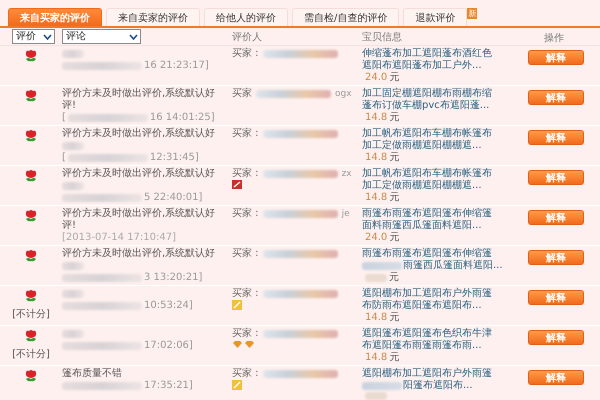  I want to click on item-link: 伸缩蓬布加工遮阳蓬布酒红色, so click(427, 54).